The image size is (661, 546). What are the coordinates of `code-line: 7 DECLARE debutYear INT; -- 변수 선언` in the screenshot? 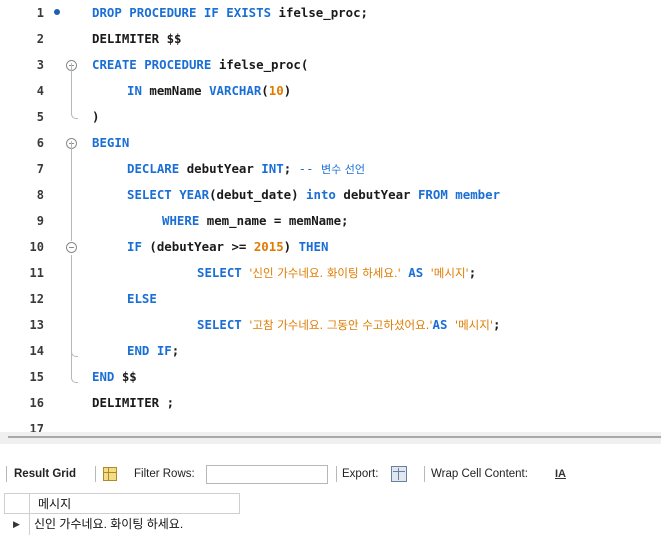 It's located at (330, 169).